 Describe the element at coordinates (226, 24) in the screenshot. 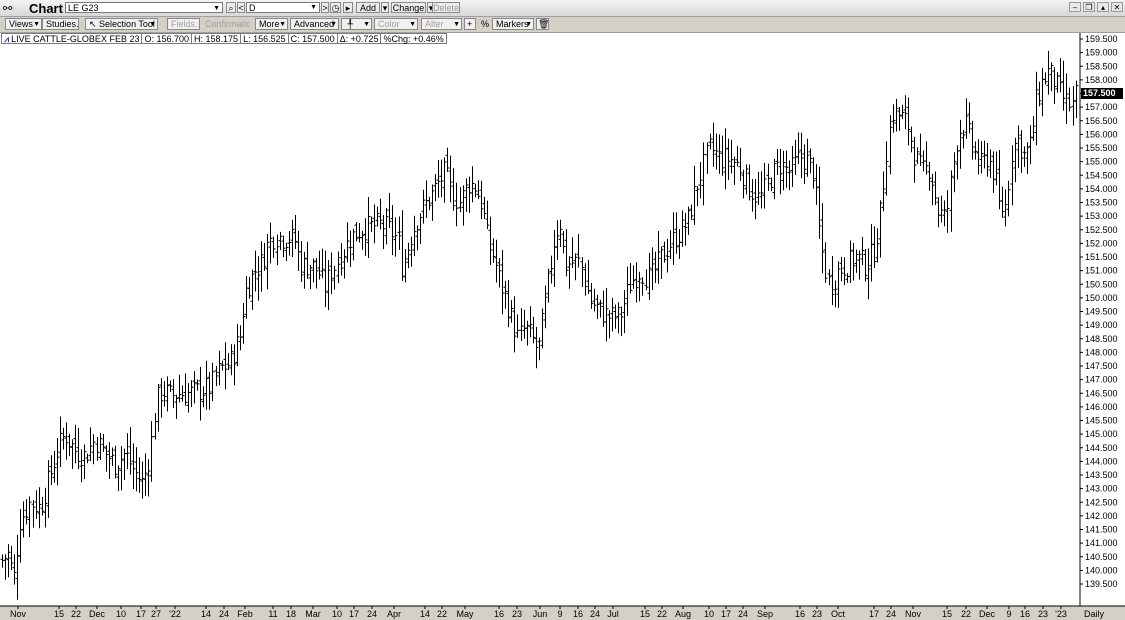

I see `confirmation-button: Confirmation` at that location.